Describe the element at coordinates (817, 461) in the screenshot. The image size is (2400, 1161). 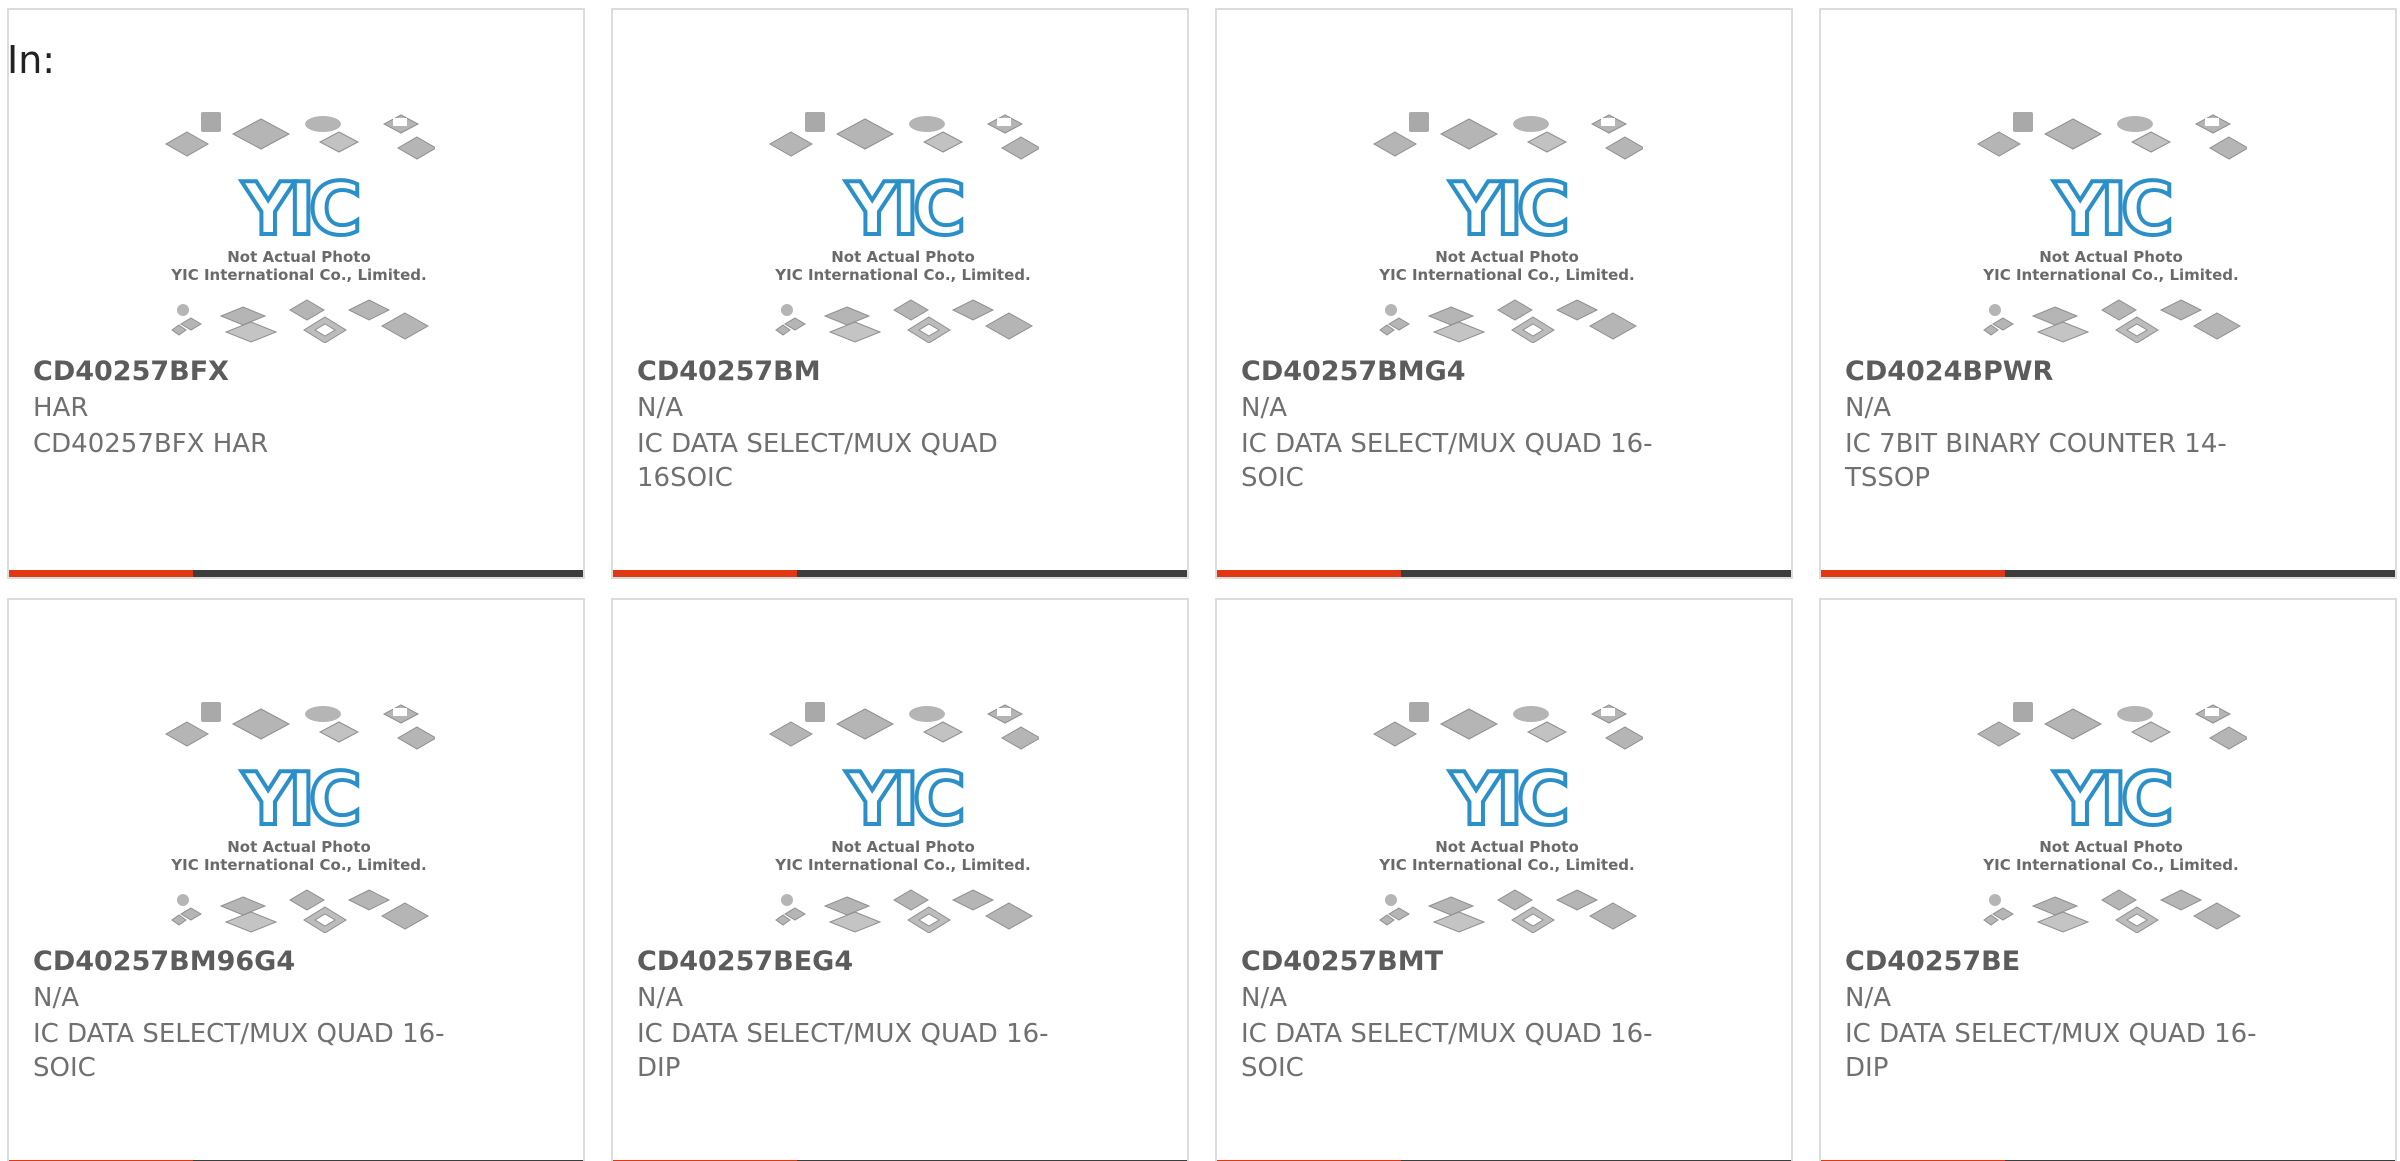
I see `product-description: IC DATA SELECT/MUX QUAD 16SOIC` at that location.